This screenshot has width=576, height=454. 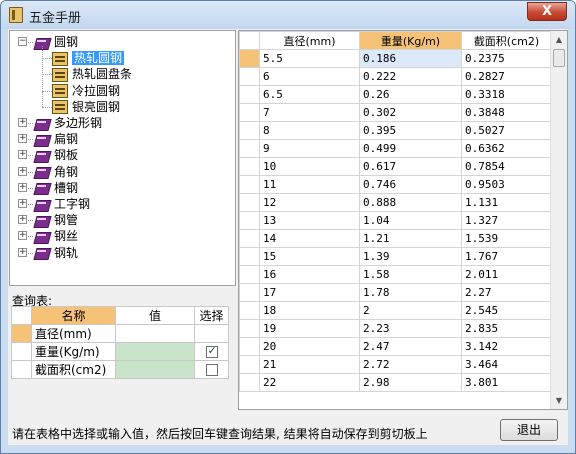 I want to click on grid-cell-diameter: 16, so click(x=309, y=274).